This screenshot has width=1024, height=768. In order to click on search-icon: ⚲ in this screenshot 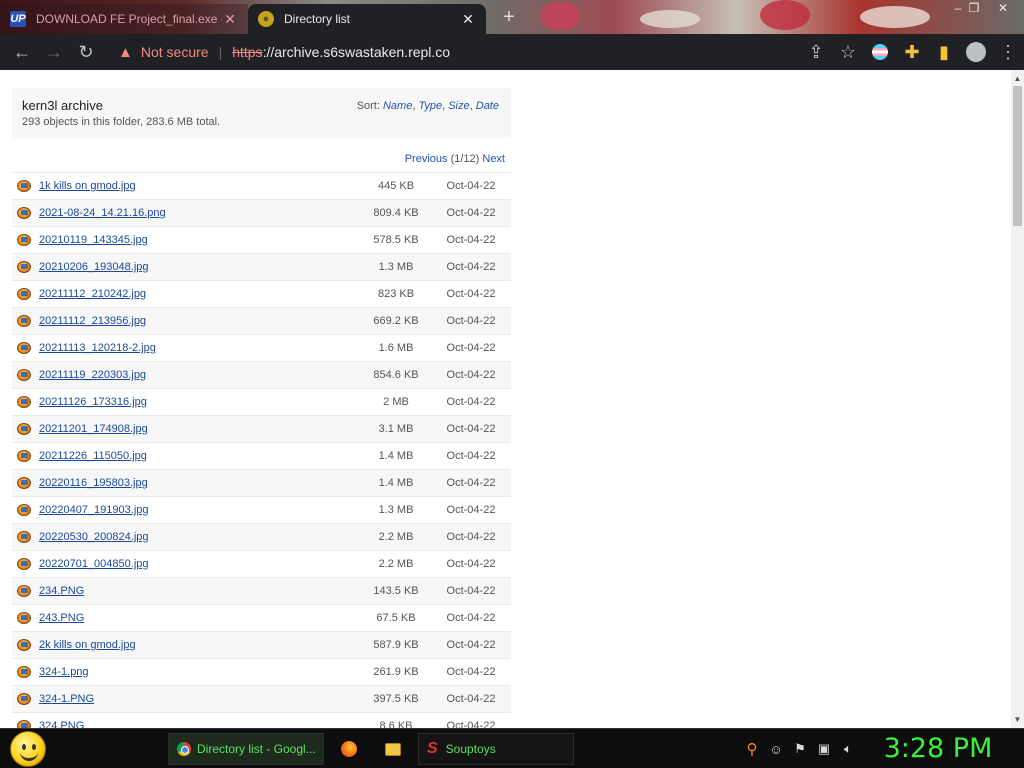, I will do `click(752, 749)`.